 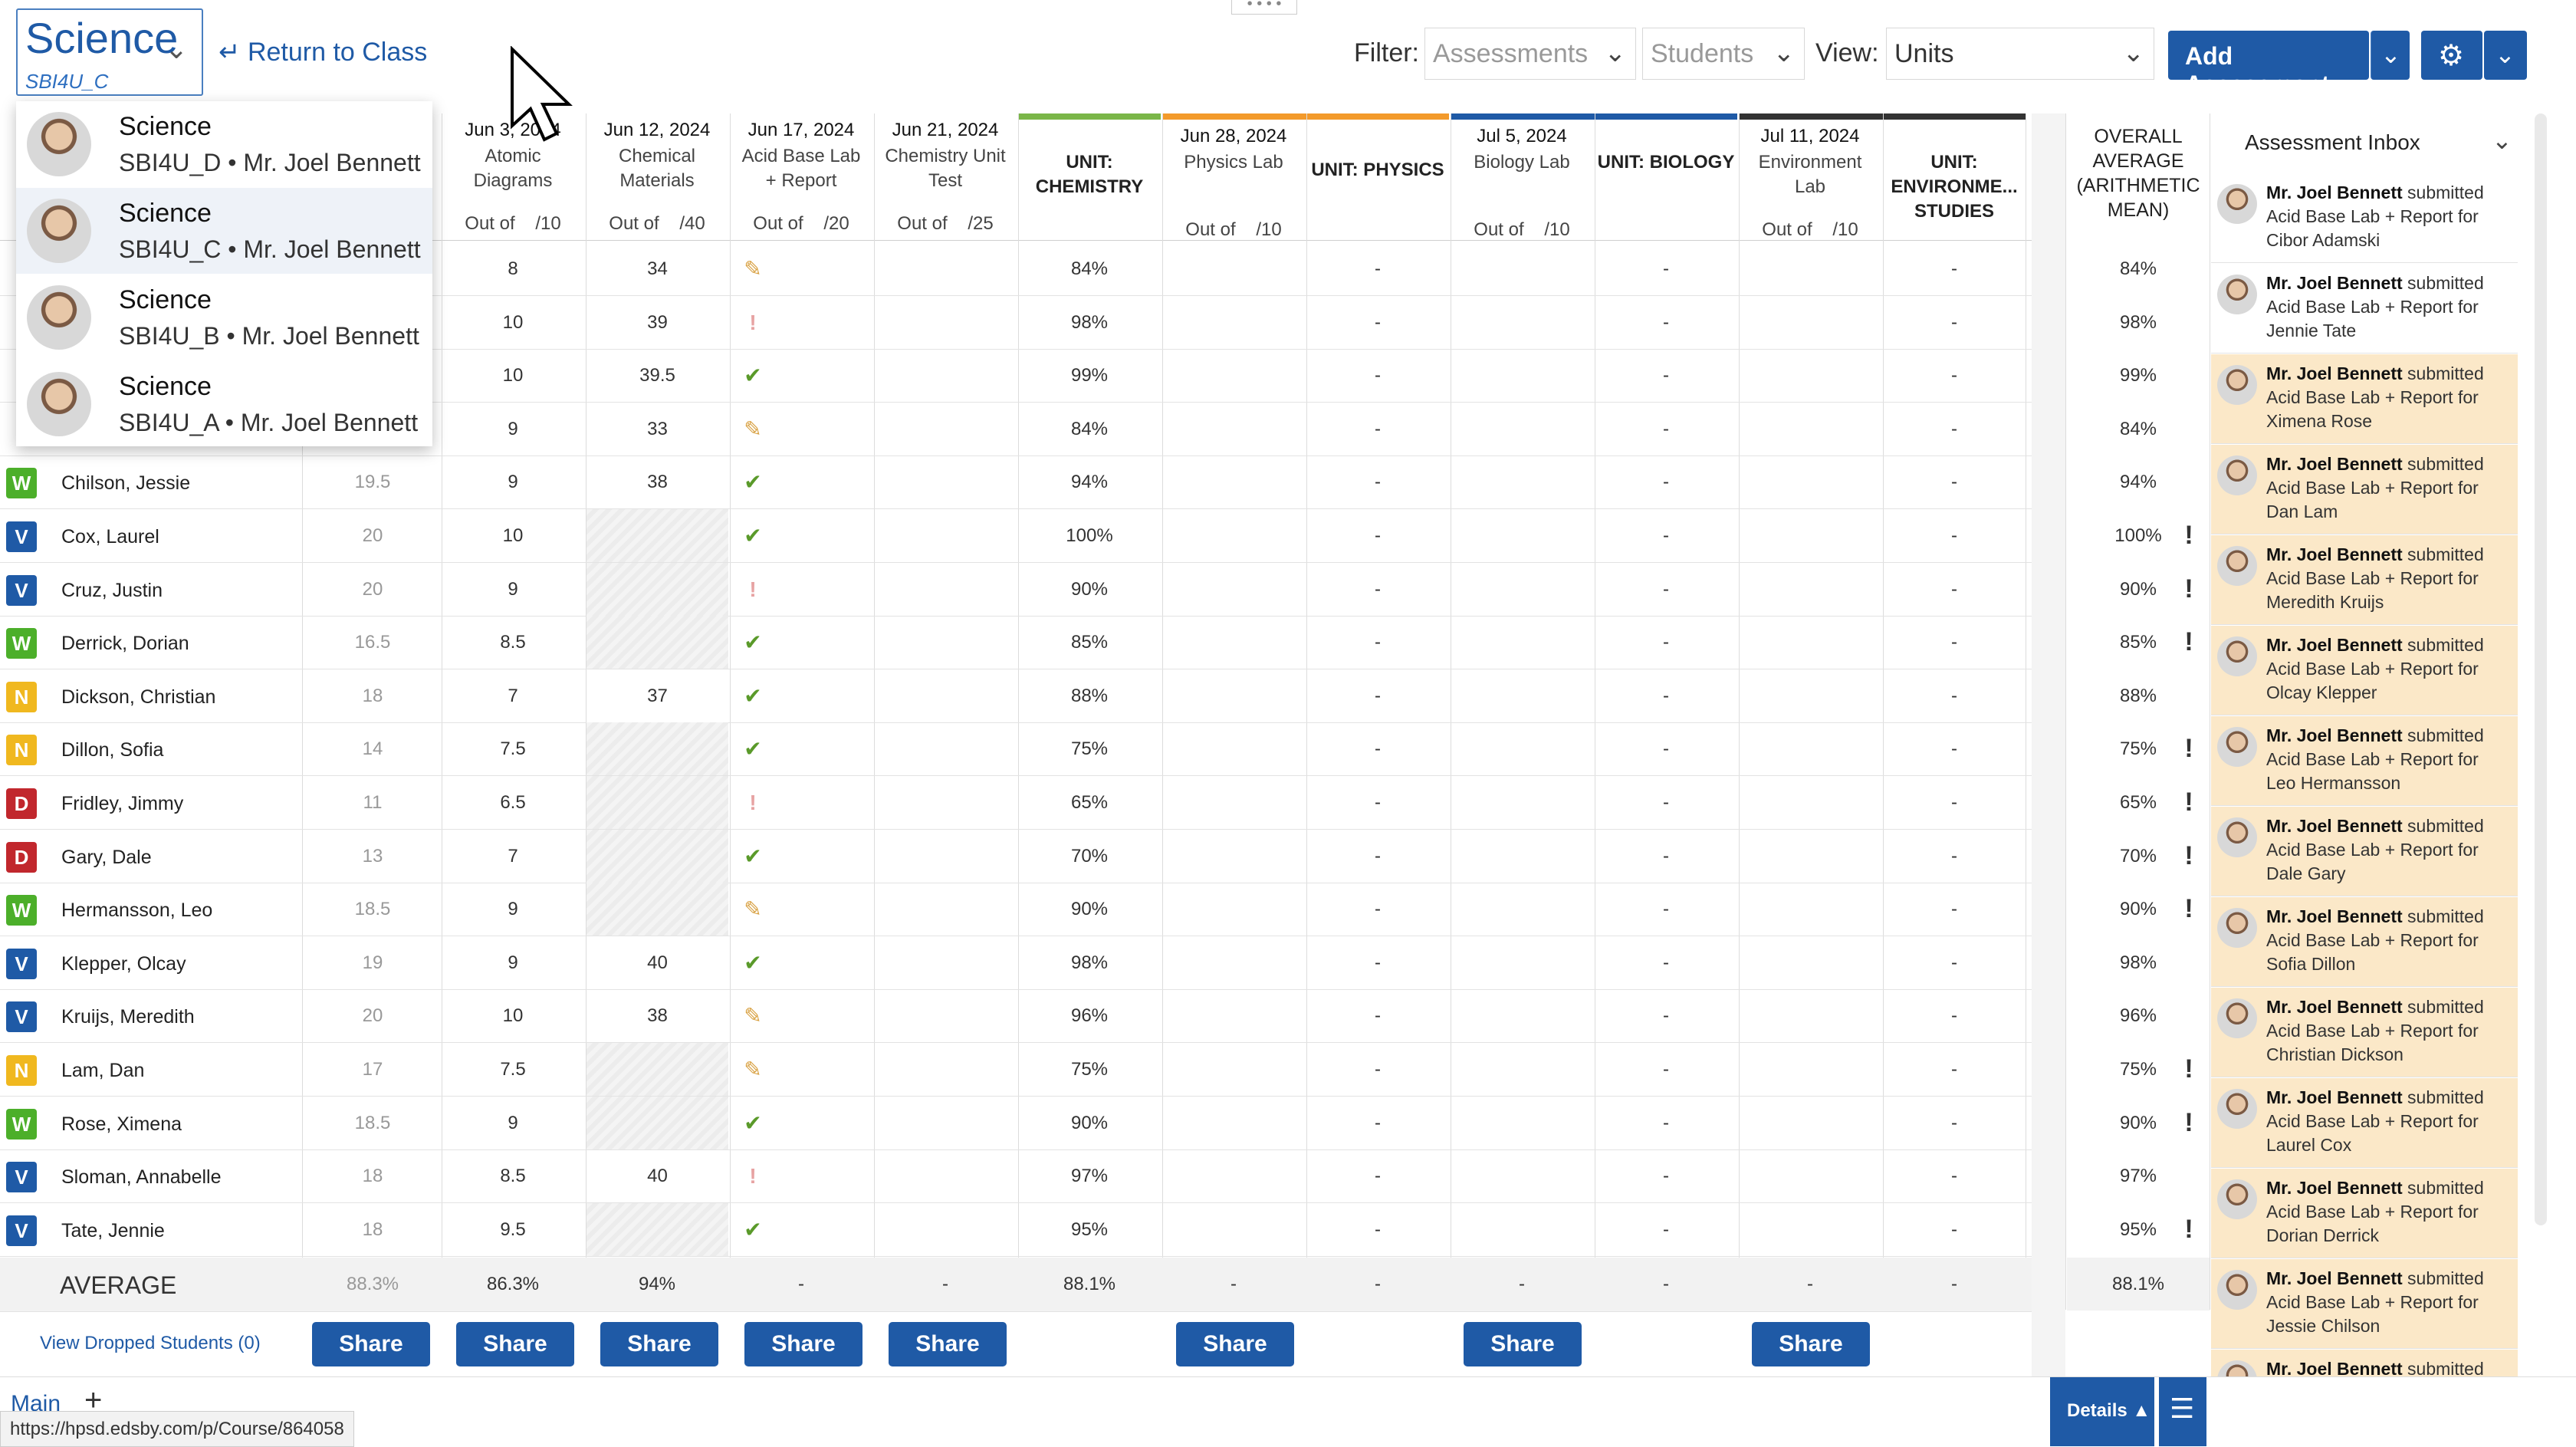 I want to click on grade-cell: 11, so click(x=373, y=803).